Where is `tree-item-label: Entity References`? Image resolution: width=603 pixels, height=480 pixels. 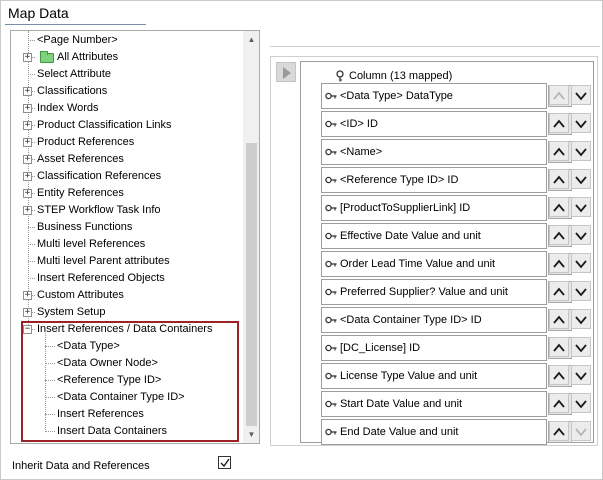
tree-item-label: Entity References is located at coordinates (80, 193).